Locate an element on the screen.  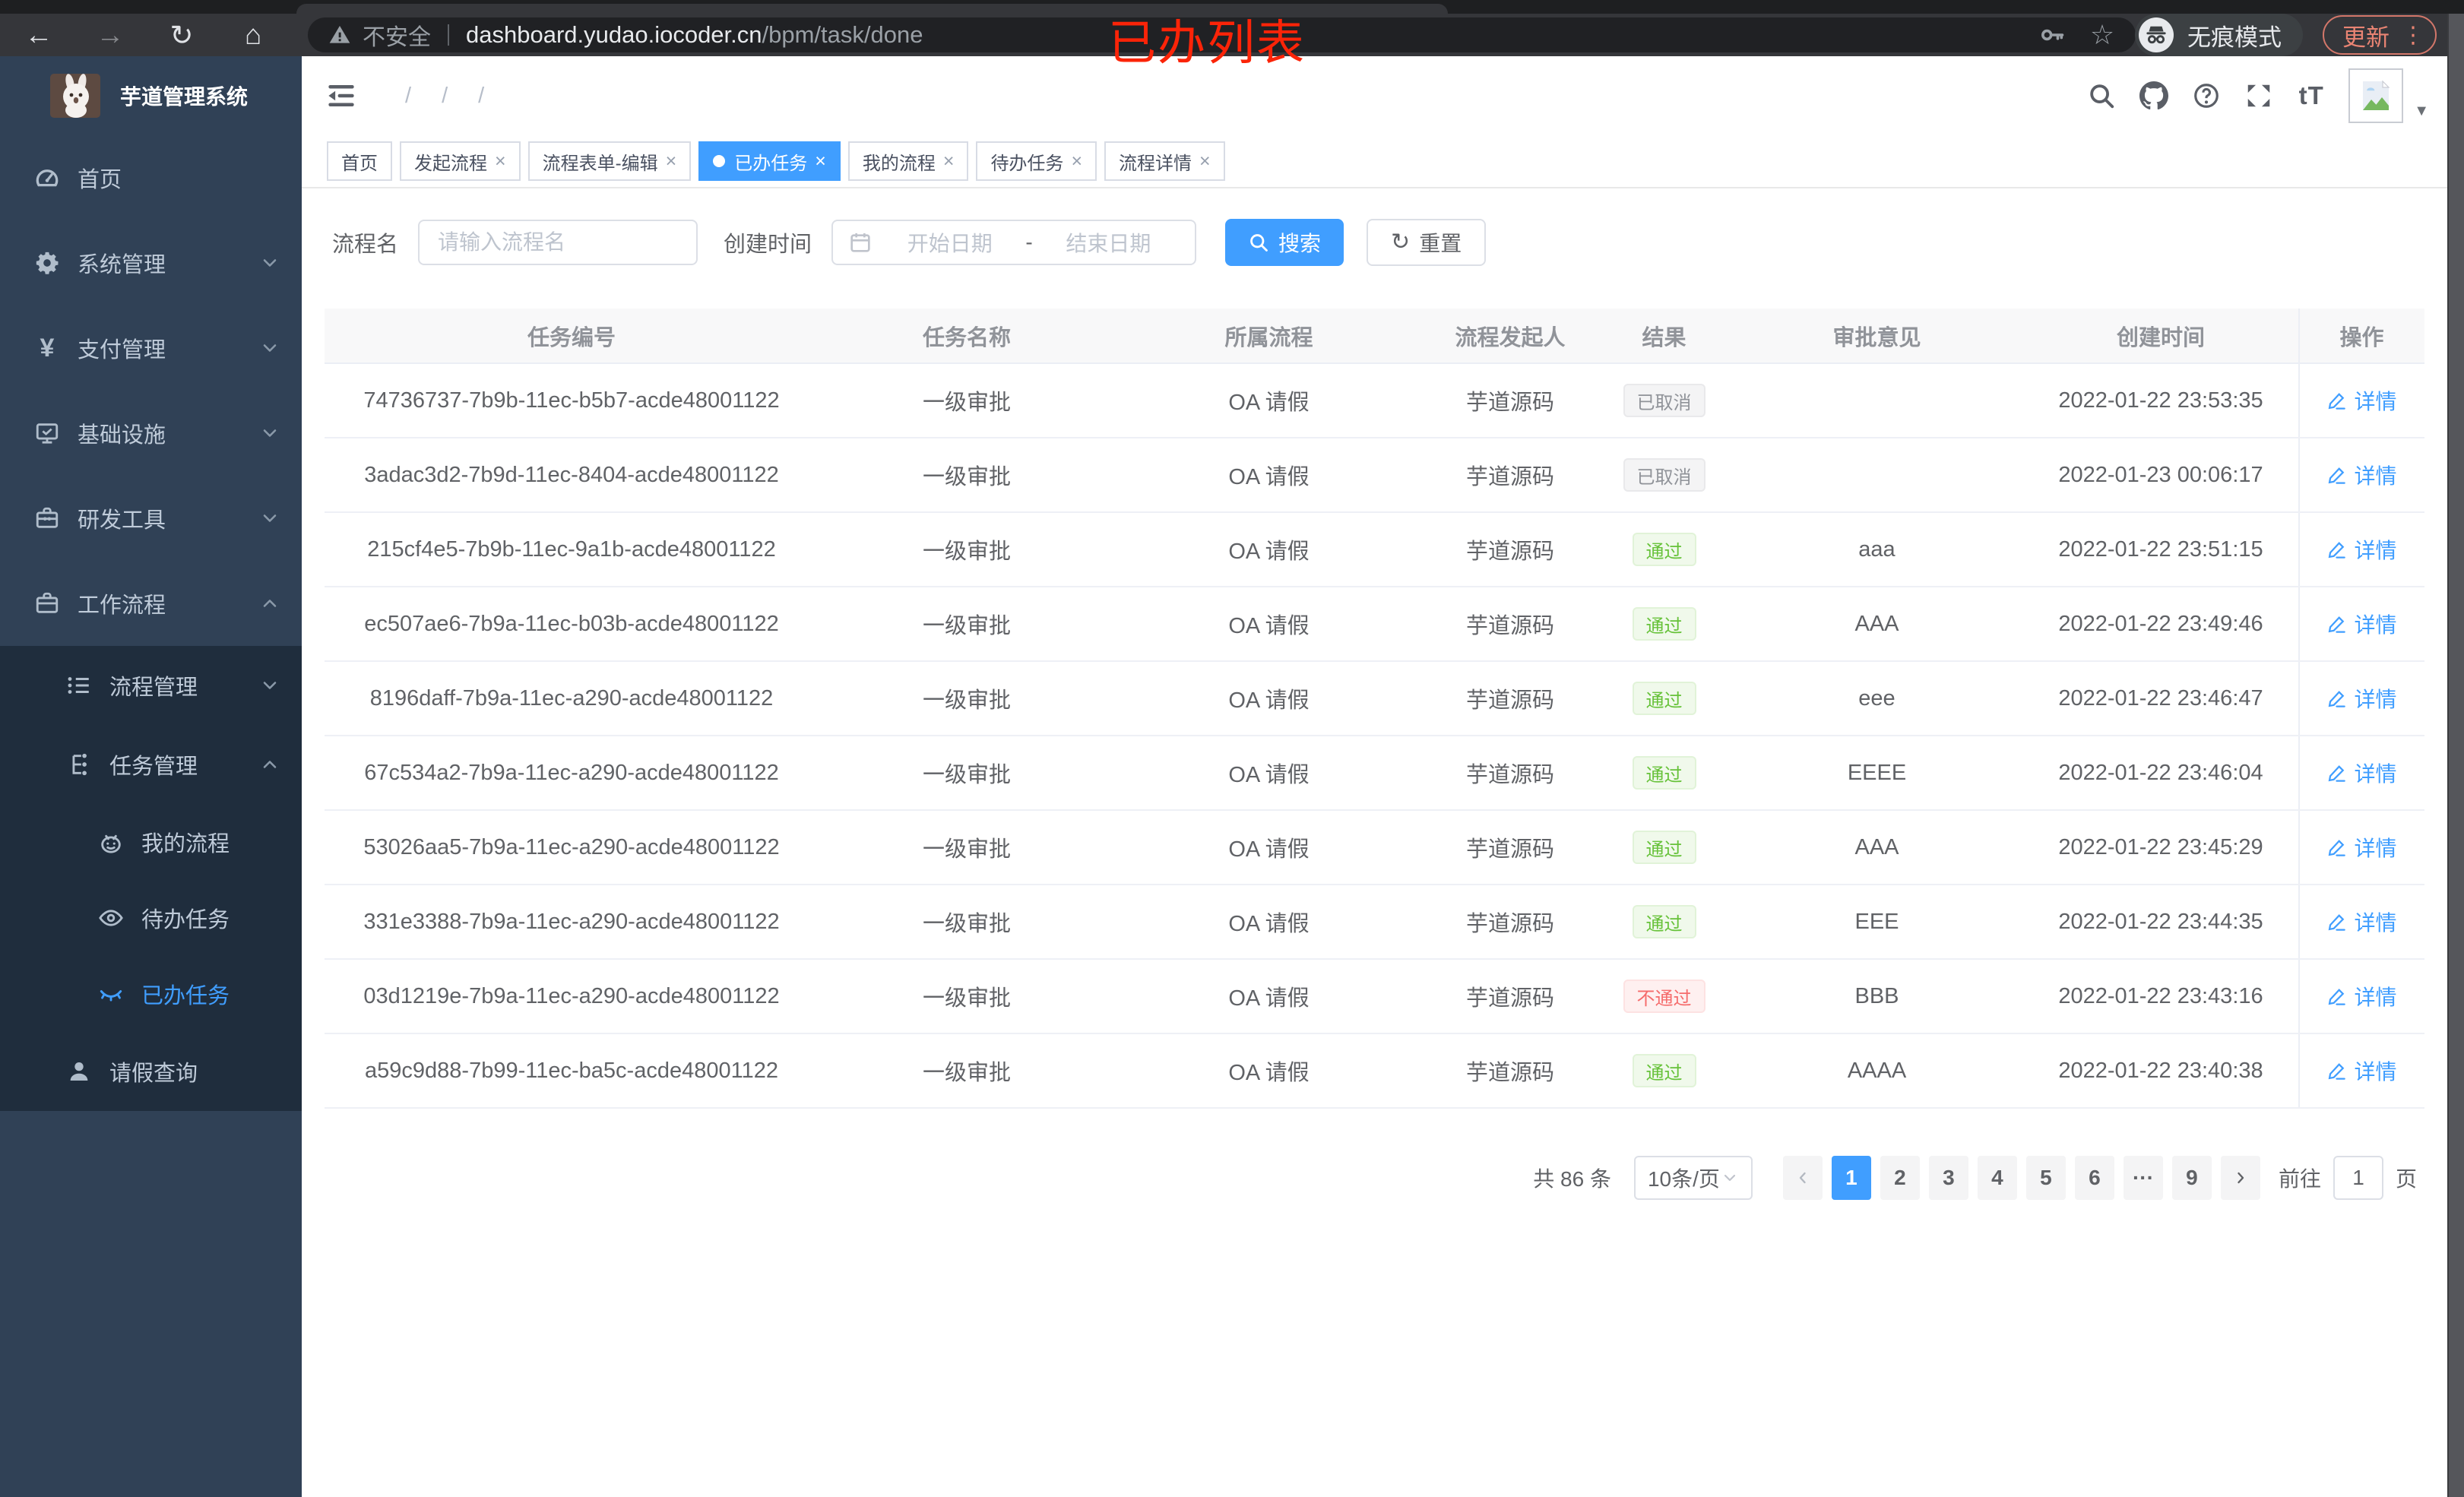
sidebar-item-infra: 基础设施 is located at coordinates (151, 433).